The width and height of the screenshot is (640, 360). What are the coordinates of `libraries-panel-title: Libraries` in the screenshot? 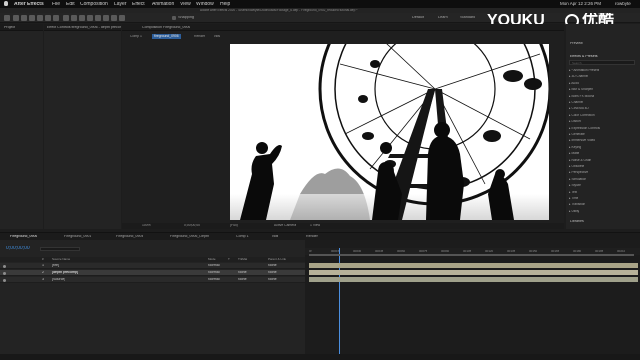 It's located at (577, 222).